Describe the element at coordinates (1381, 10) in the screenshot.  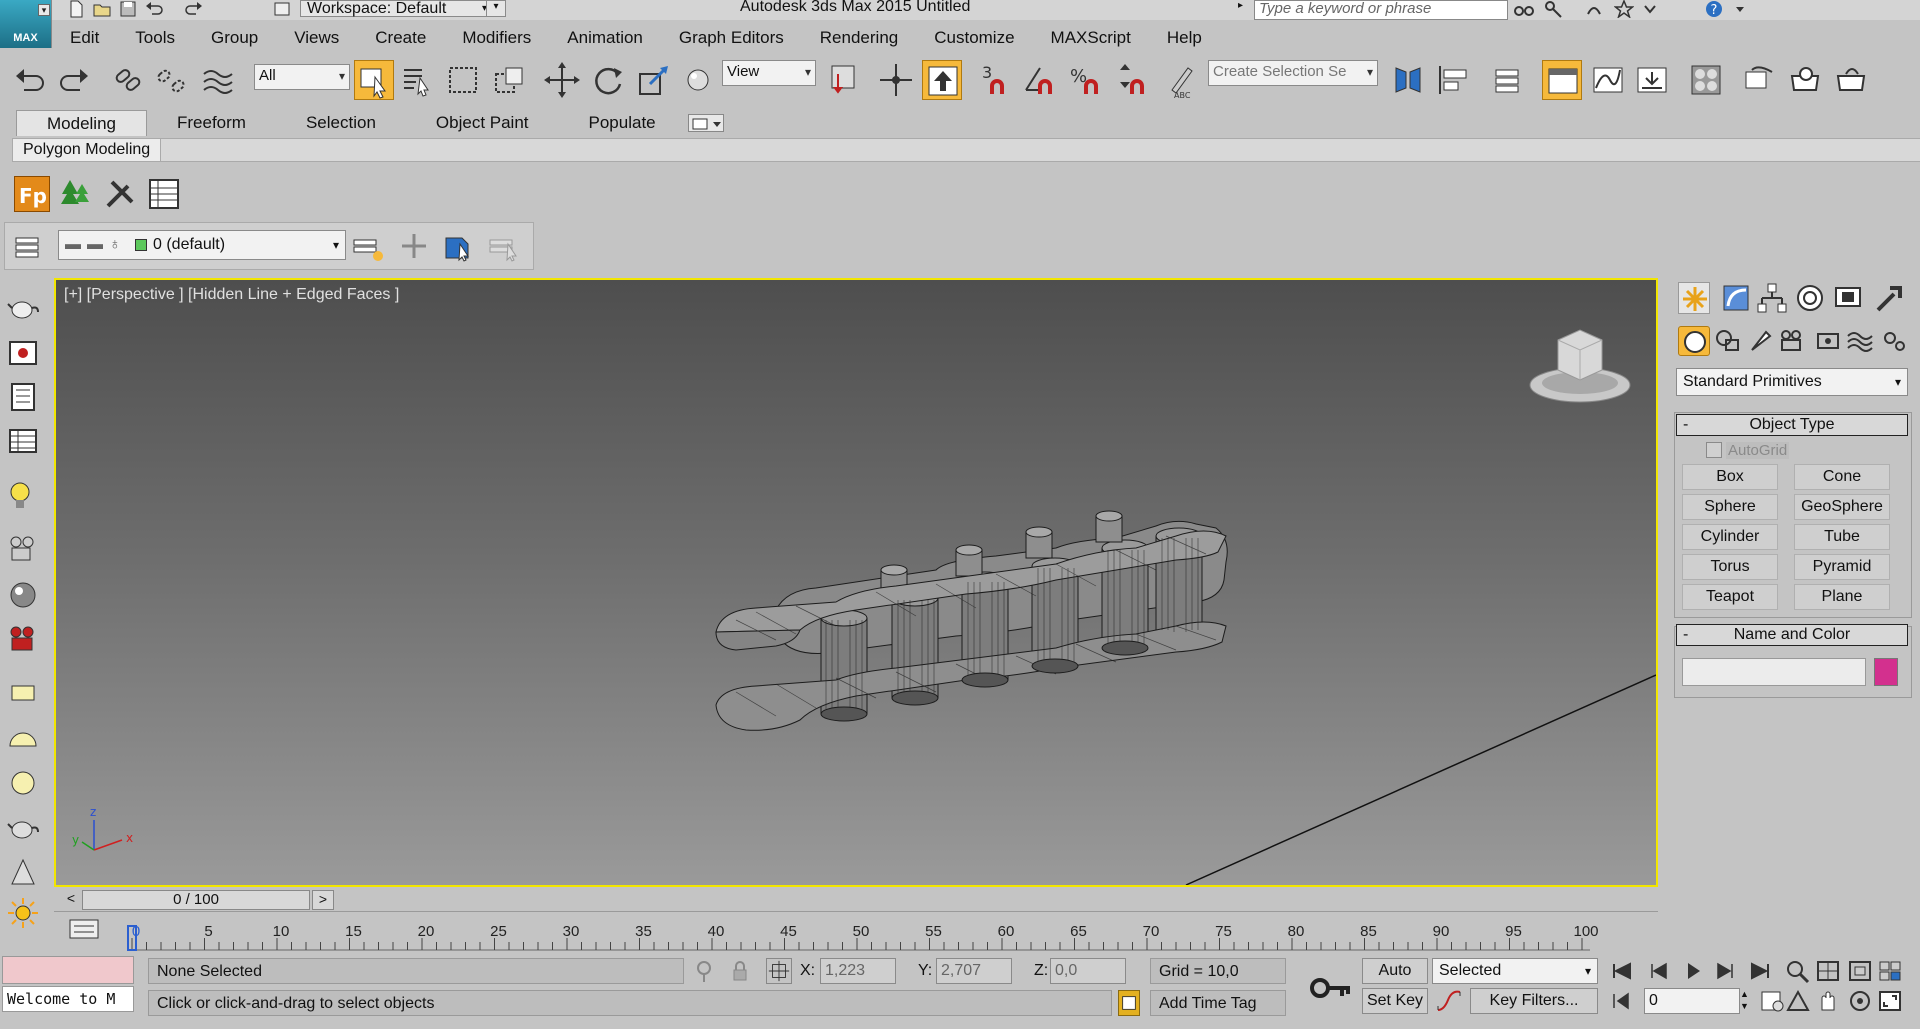
I see `search-input: Type a keyword or phrase` at that location.